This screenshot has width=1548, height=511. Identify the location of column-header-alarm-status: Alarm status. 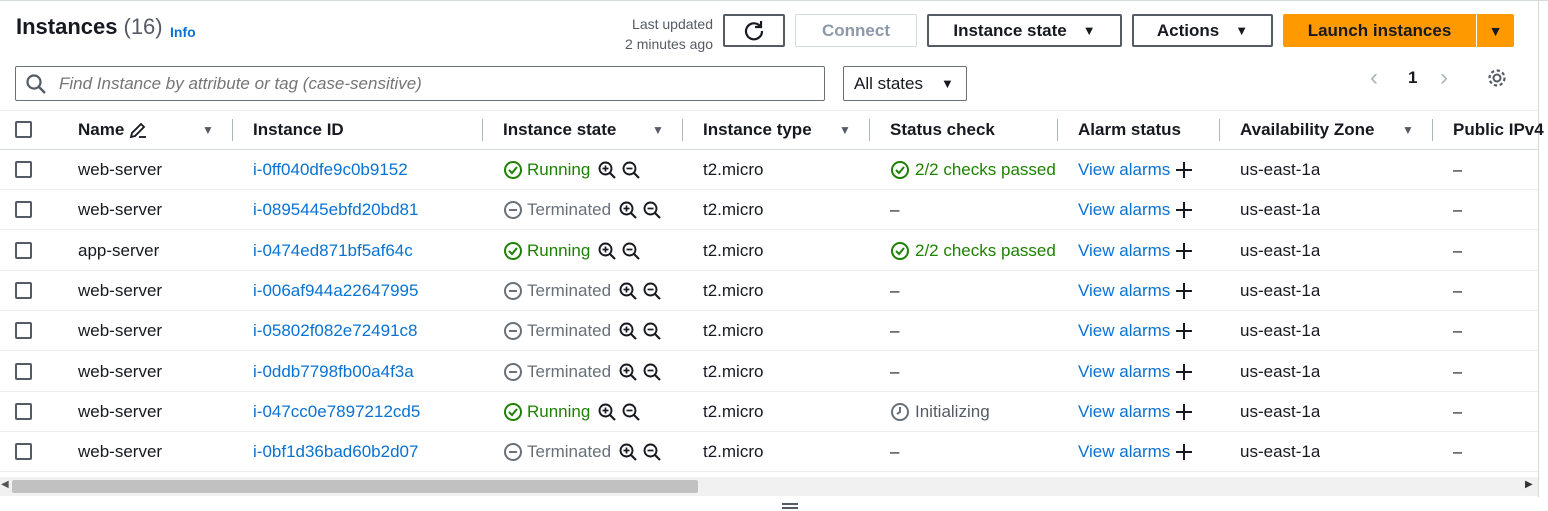
(1129, 130).